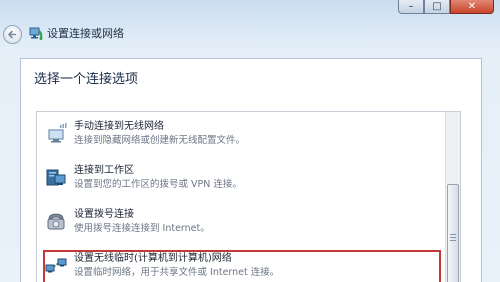 The height and width of the screenshot is (282, 500). I want to click on close-button: ✕, so click(472, 7).